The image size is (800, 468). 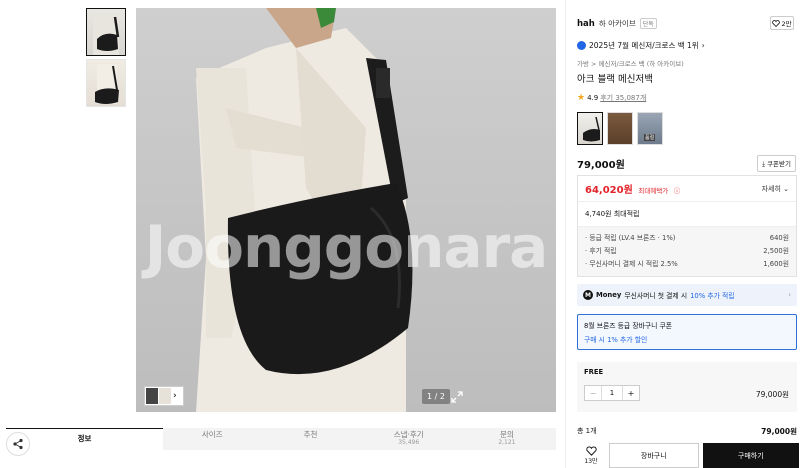 I want to click on total-row: 총 1개 79,000원, so click(x=687, y=431).